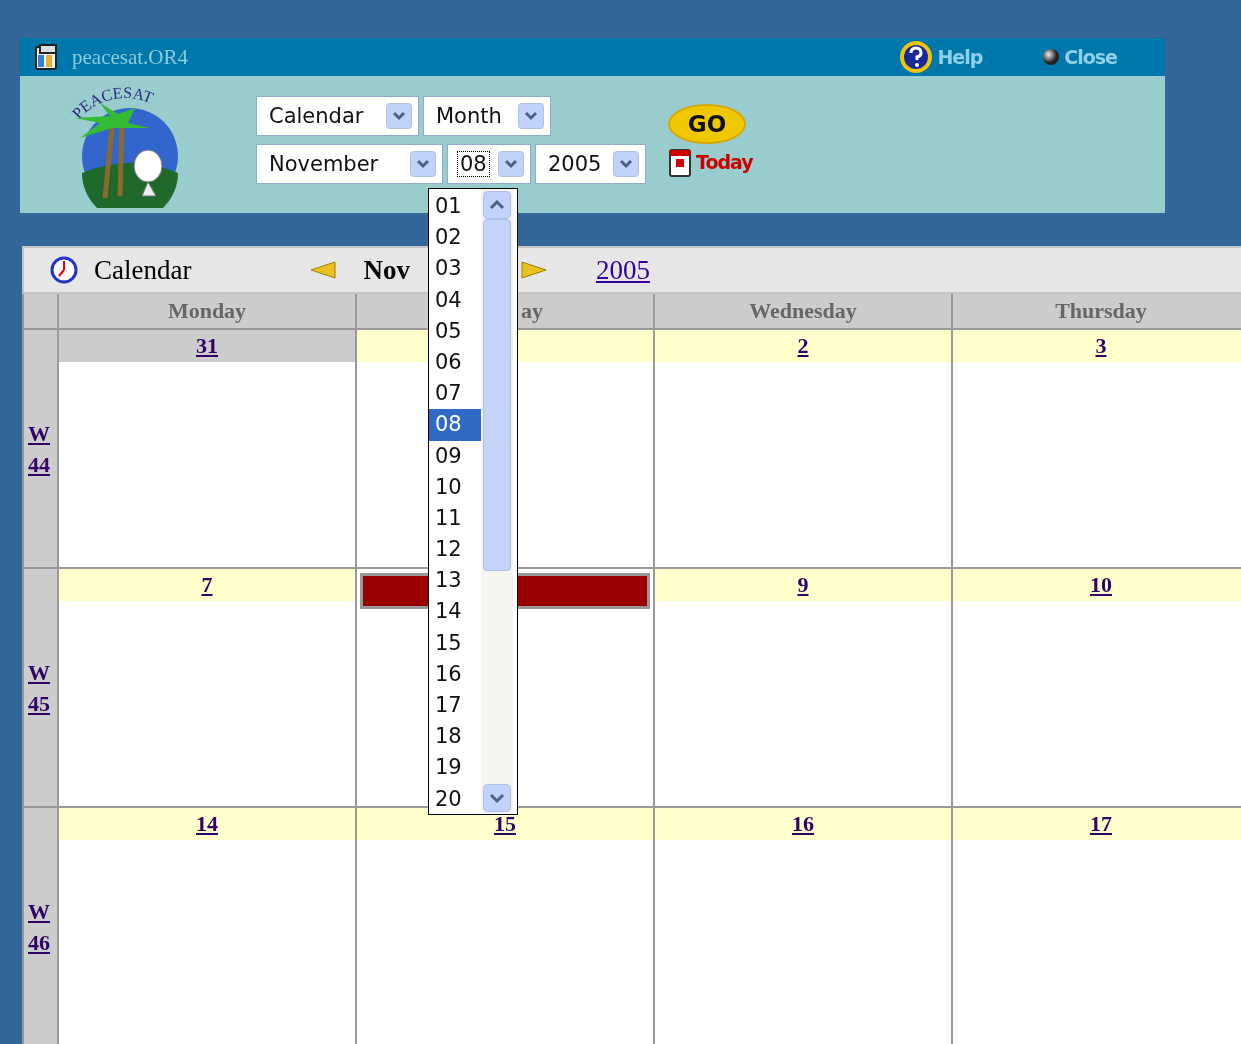 The width and height of the screenshot is (1241, 1044). What do you see at coordinates (349, 164) in the screenshot?
I see `dropdown: November` at bounding box center [349, 164].